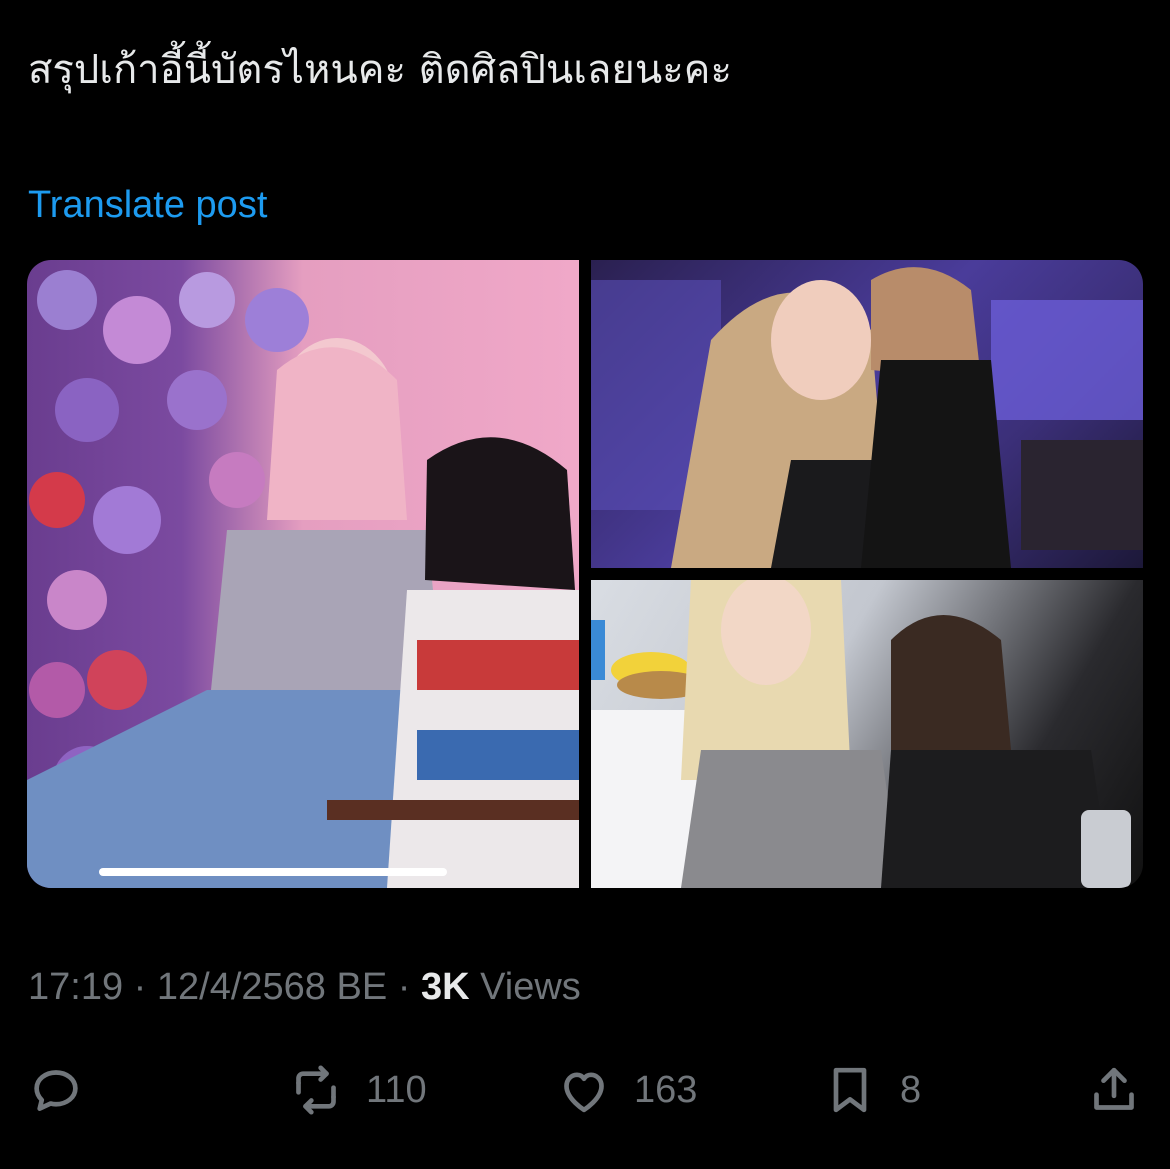  Describe the element at coordinates (911, 1089) in the screenshot. I see `bookmark-count: 8` at that location.